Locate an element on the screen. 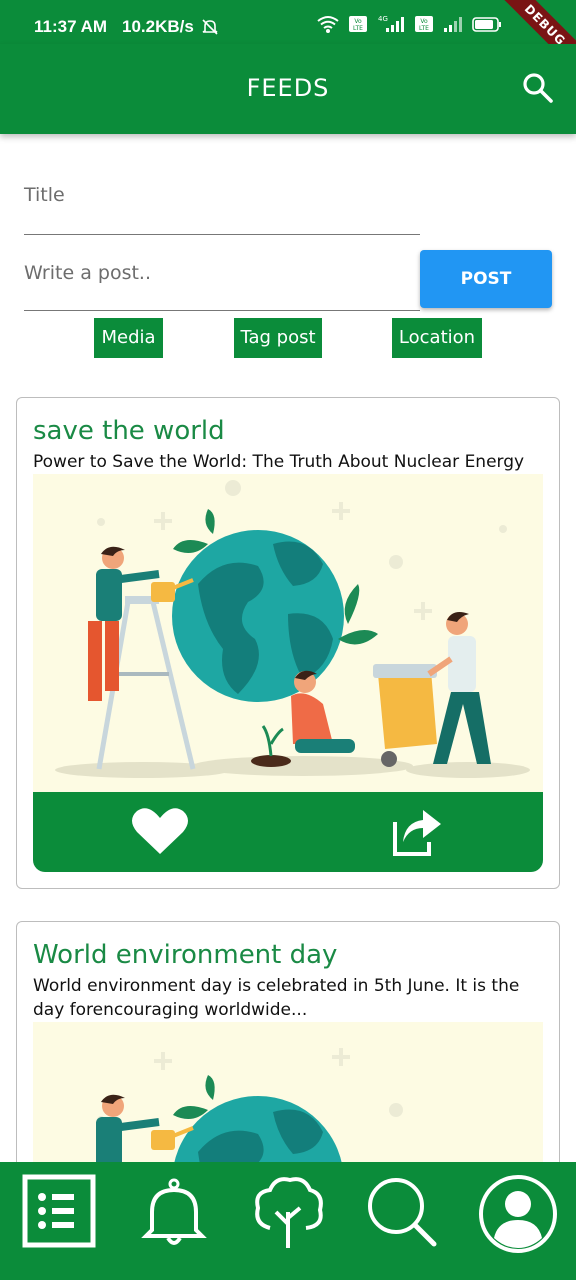  page-title: FEEDS is located at coordinates (288, 88).